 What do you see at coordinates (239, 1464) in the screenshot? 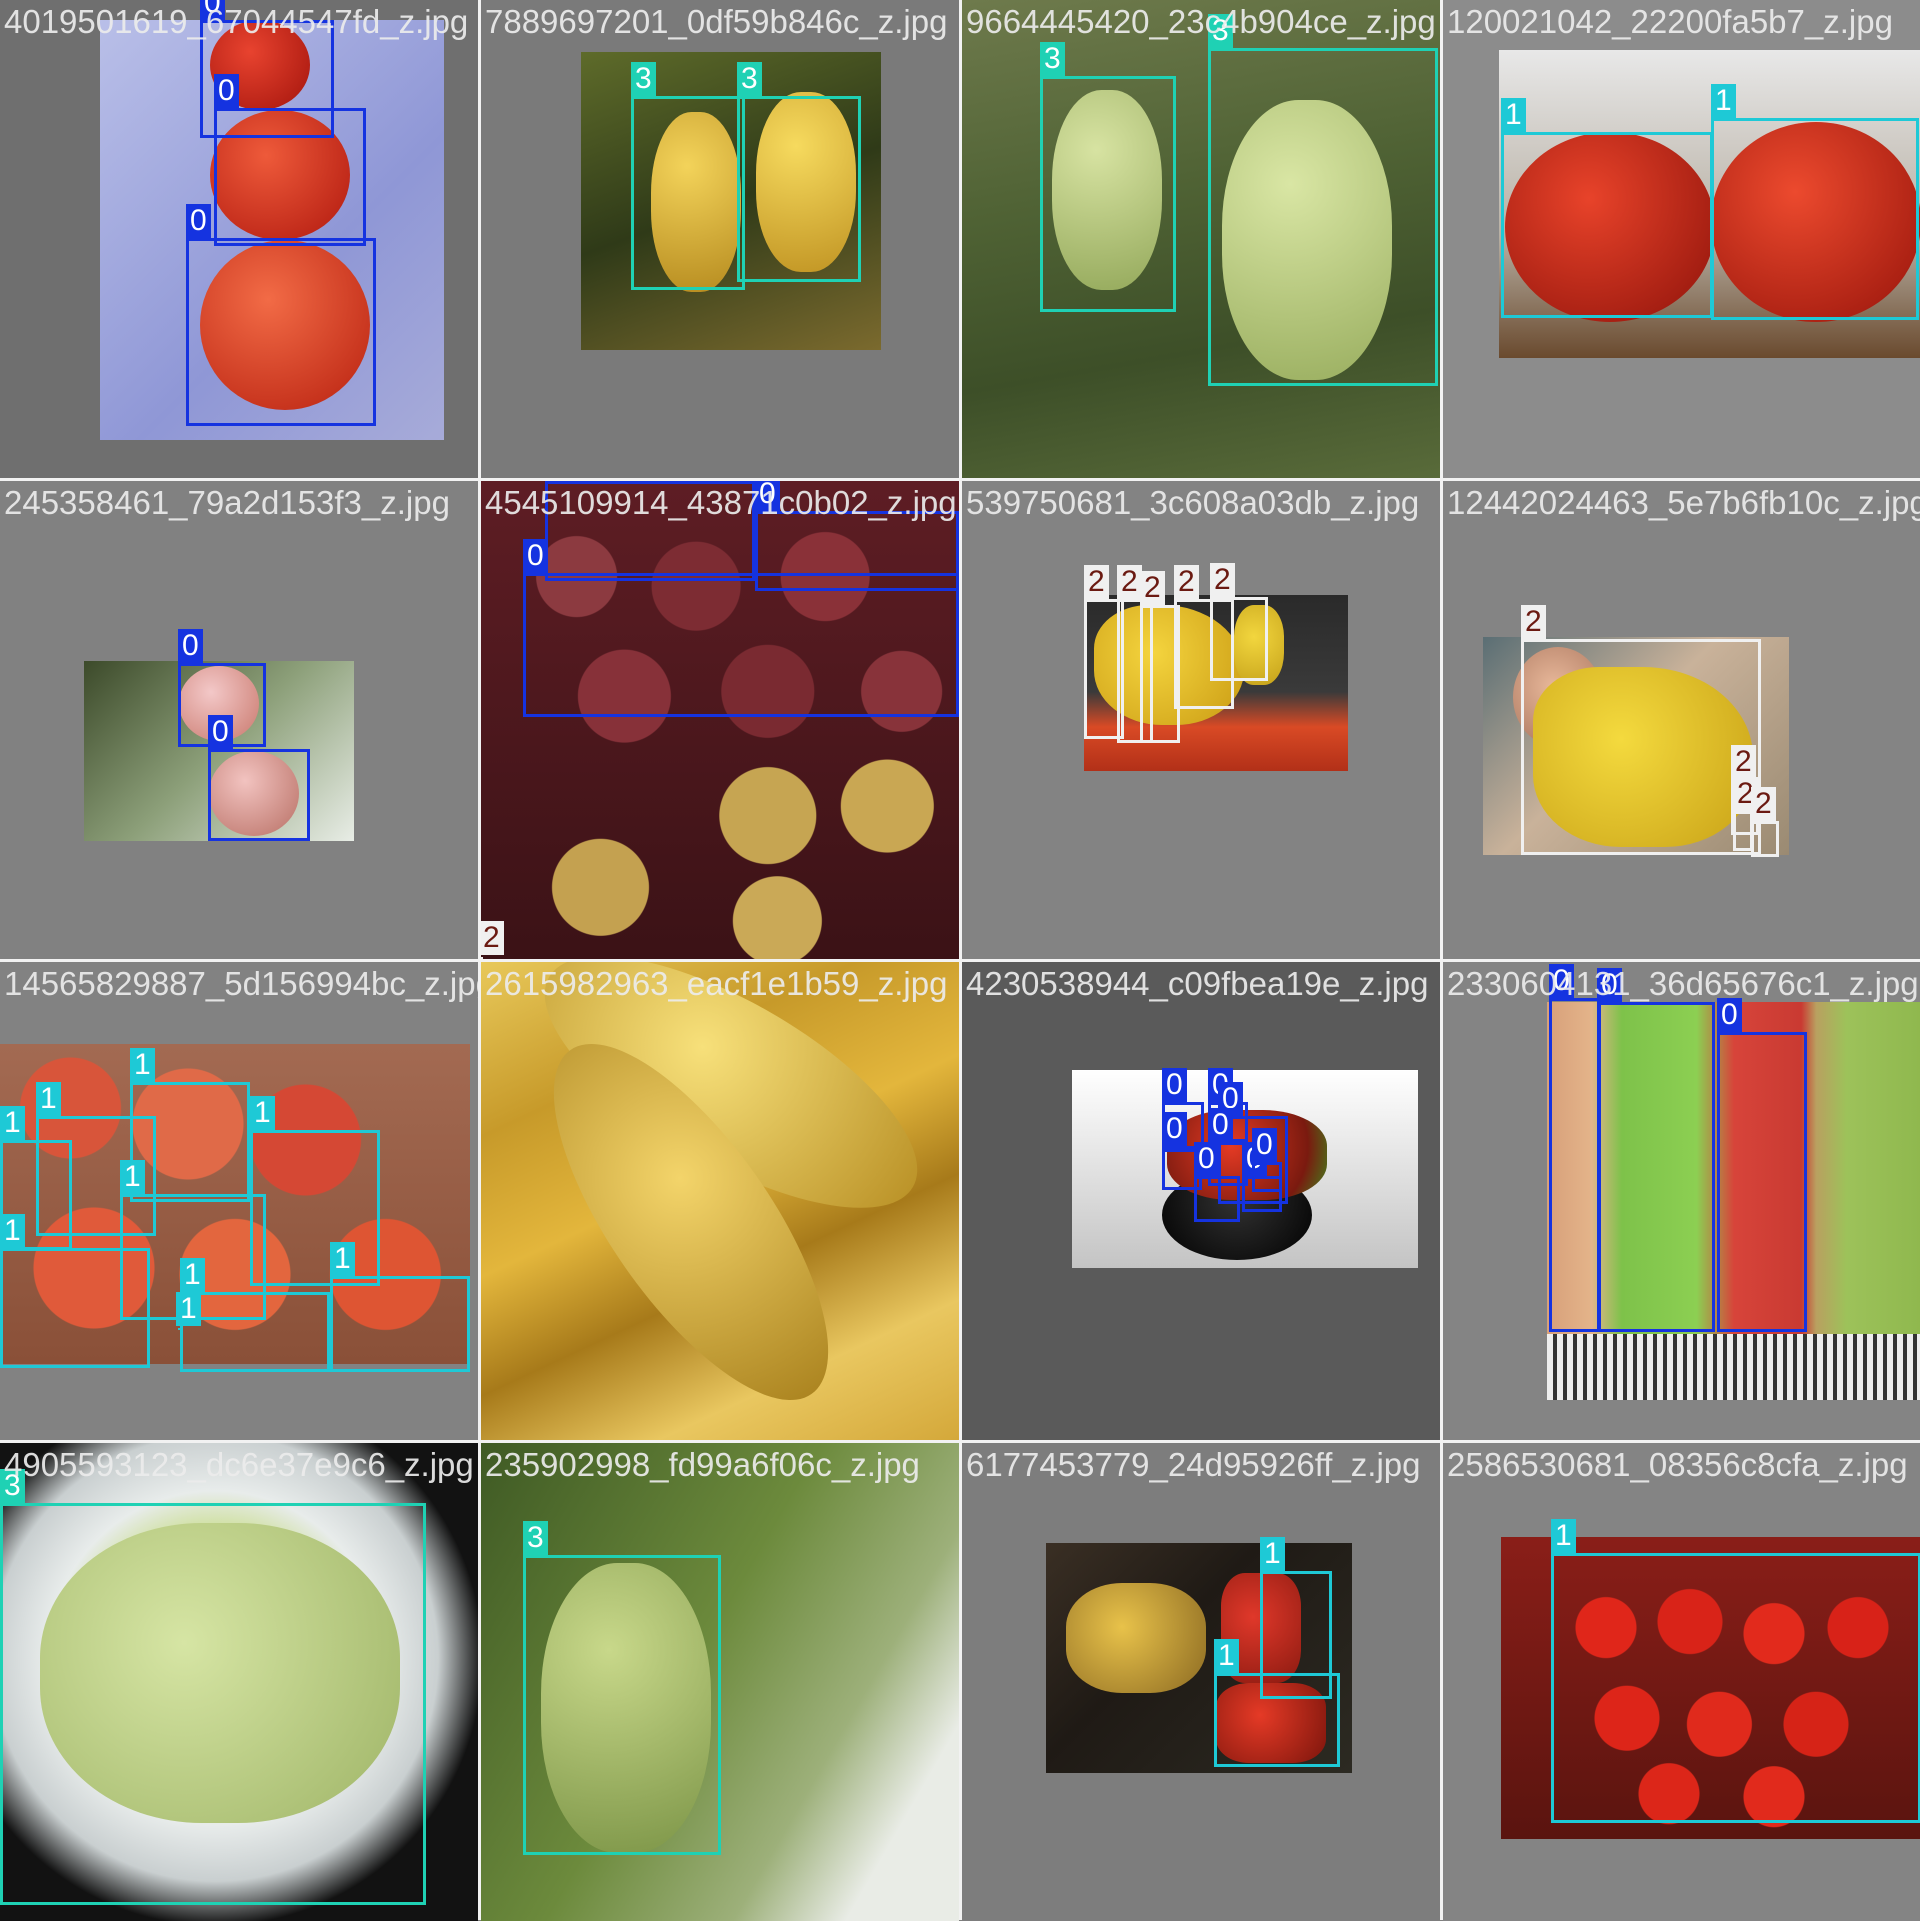
I see `image-filename: 4905593123_dc6e37e9c6_z.jpg` at bounding box center [239, 1464].